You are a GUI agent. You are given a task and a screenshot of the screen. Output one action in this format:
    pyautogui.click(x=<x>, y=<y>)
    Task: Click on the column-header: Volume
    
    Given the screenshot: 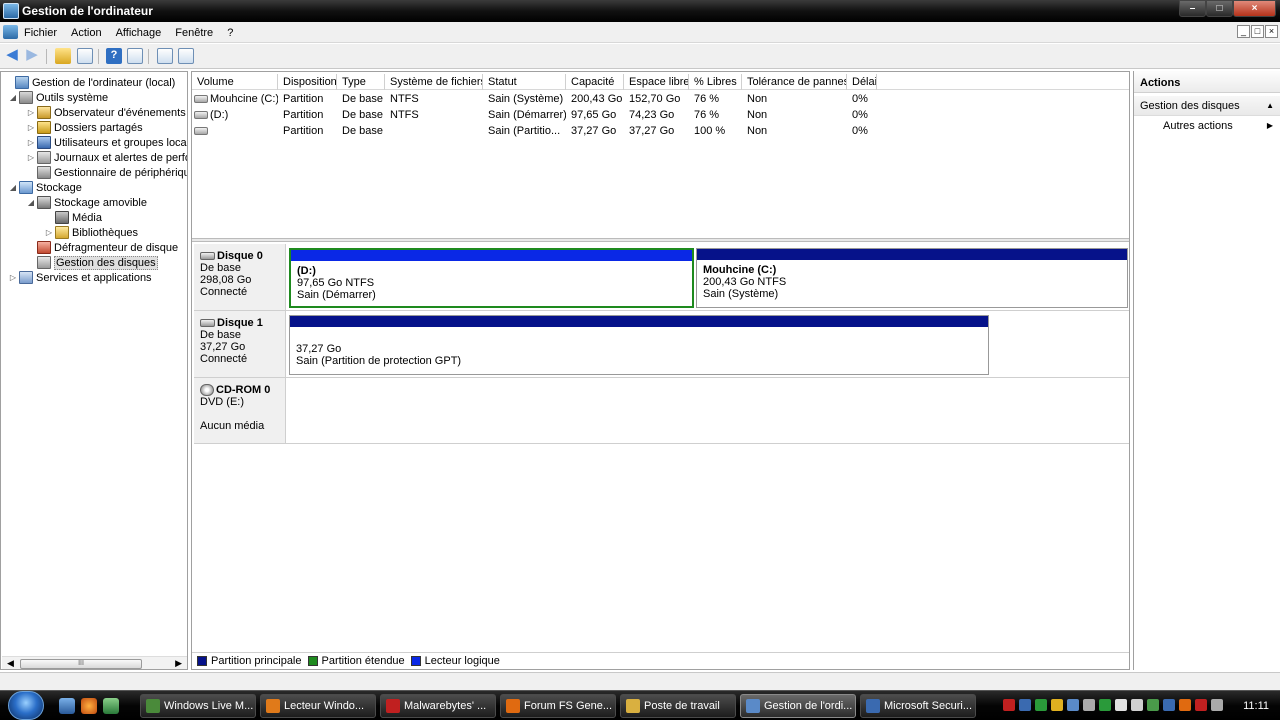 What is the action you would take?
    pyautogui.click(x=235, y=82)
    